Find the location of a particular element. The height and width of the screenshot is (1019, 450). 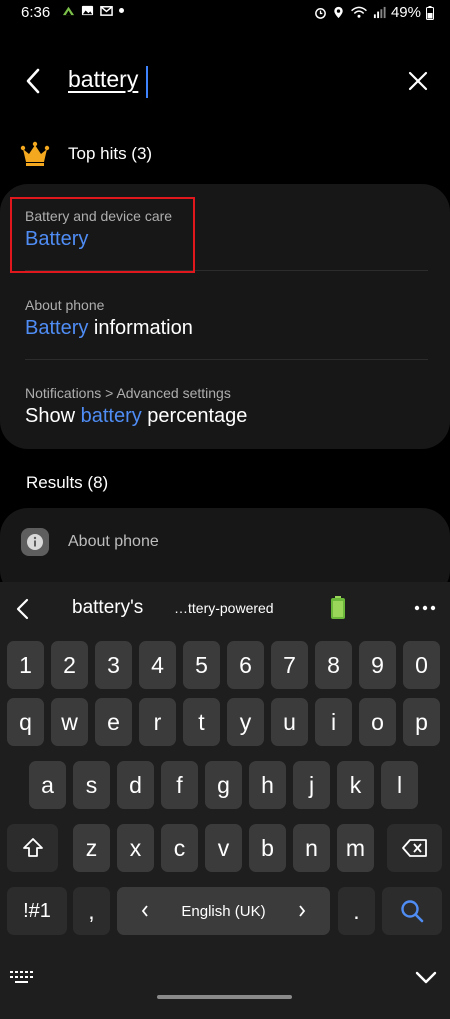

number-key-6: 6 is located at coordinates (245, 665).